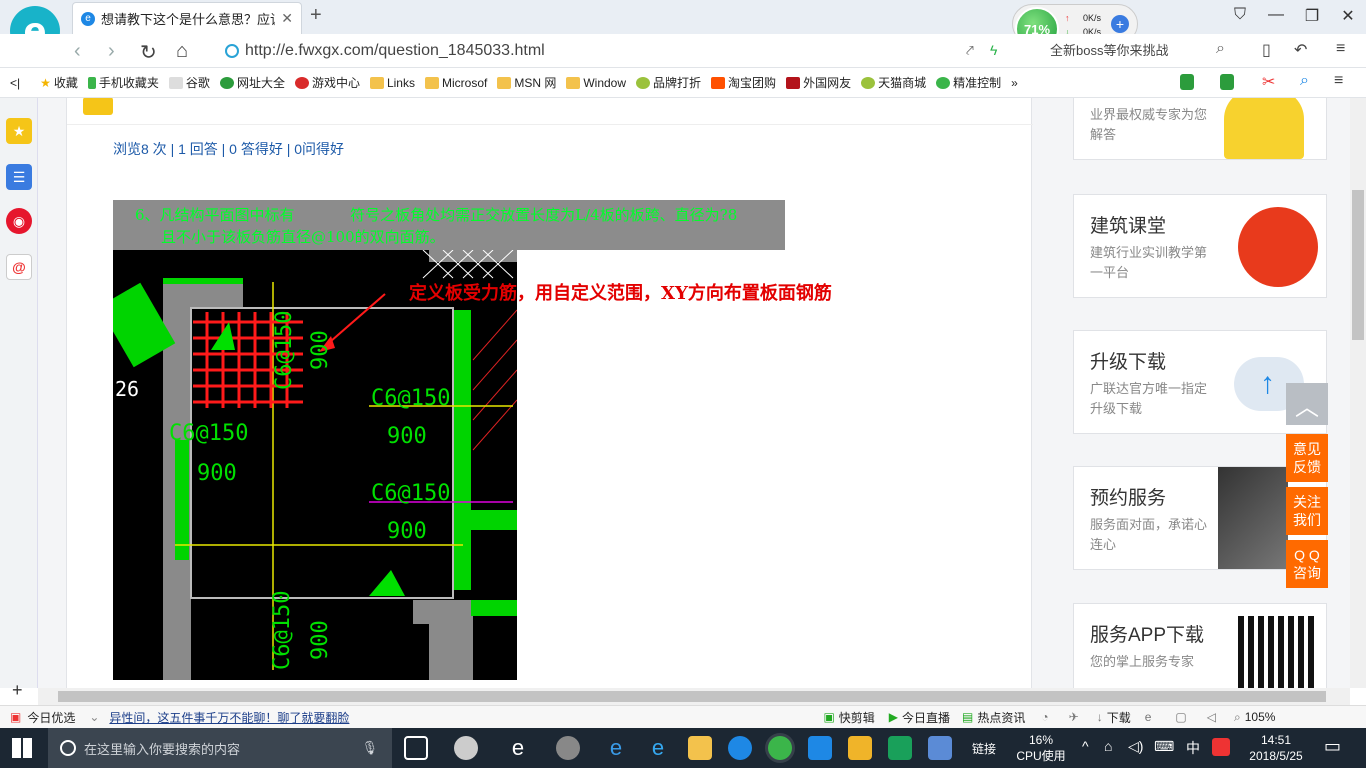 This screenshot has width=1366, height=768. Describe the element at coordinates (1312, 16) in the screenshot. I see `maximize-icon: ❐` at that location.